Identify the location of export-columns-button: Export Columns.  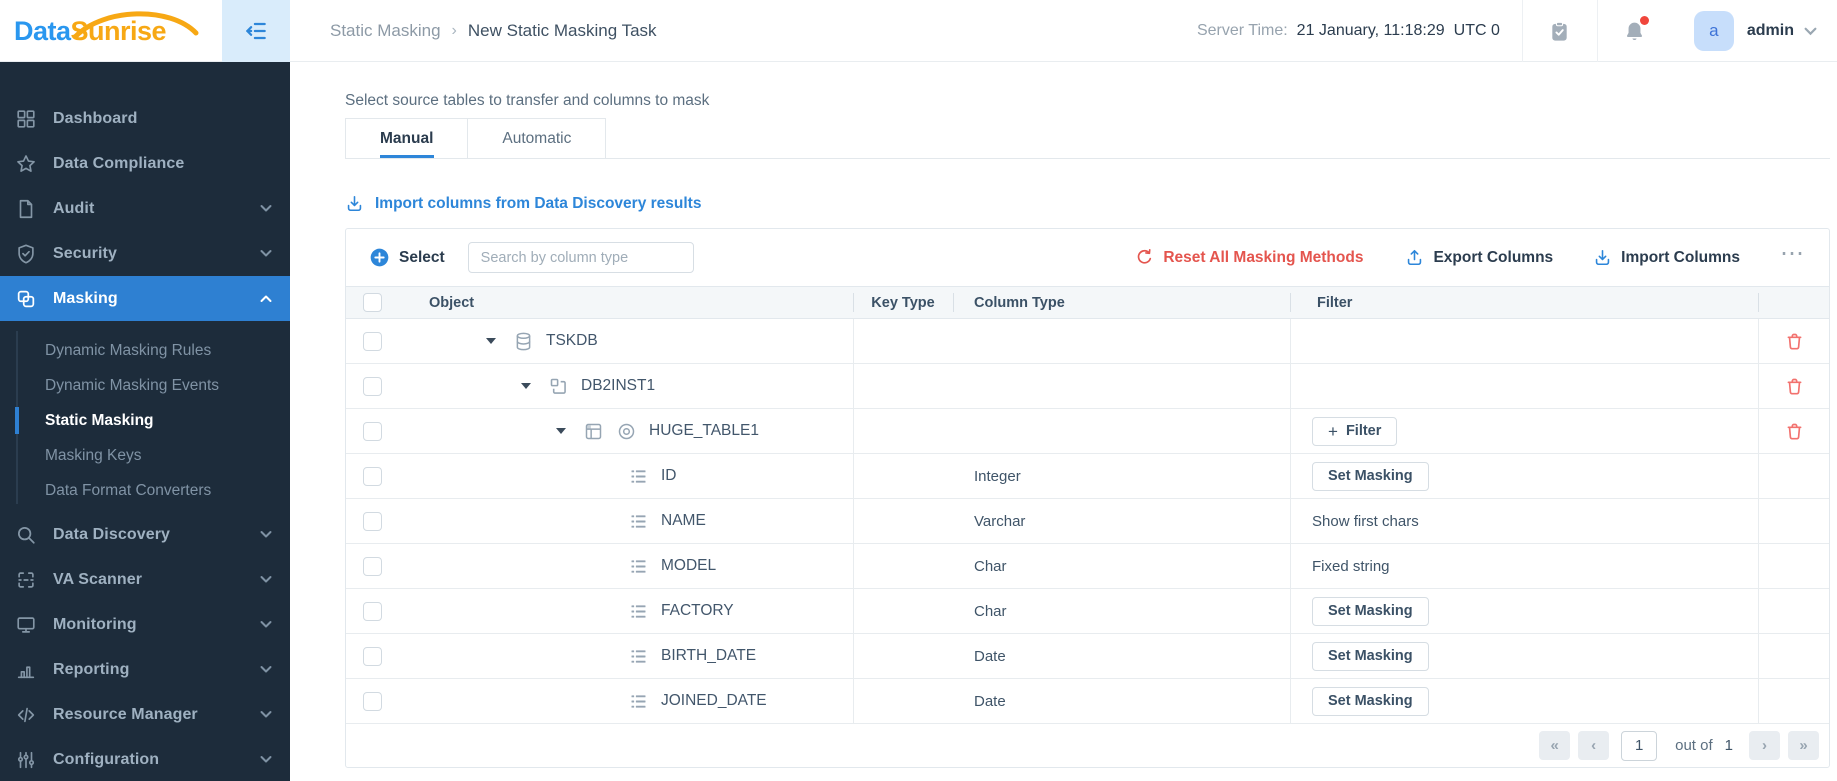
(1479, 257).